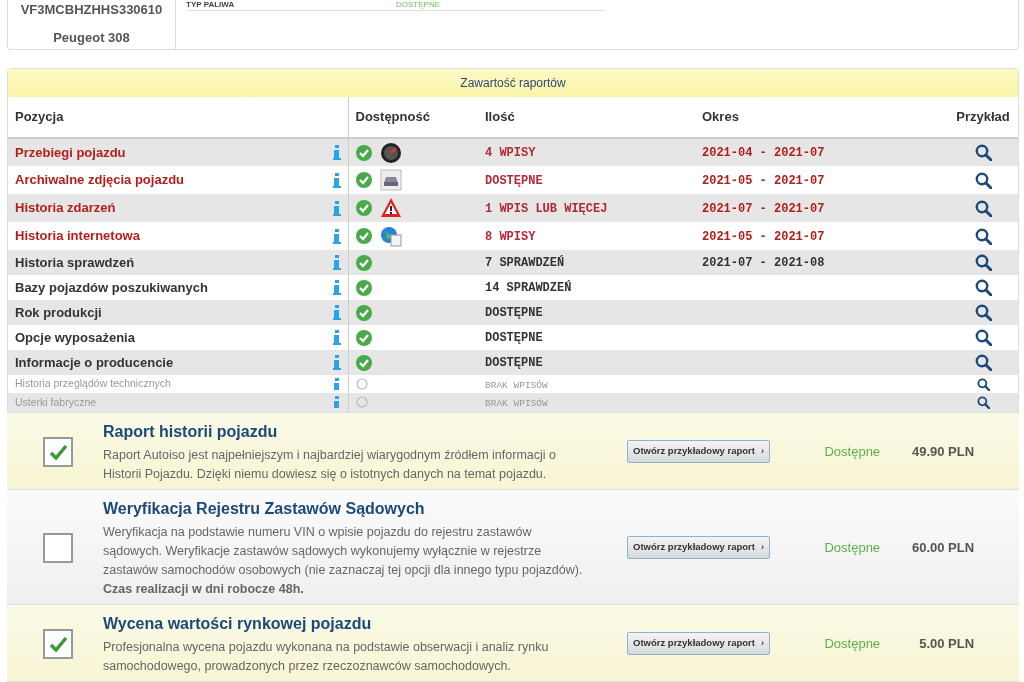 The image size is (1024, 682). Describe the element at coordinates (100, 180) in the screenshot. I see `row-label: Archiwalne zdjęcia pojazdu` at that location.